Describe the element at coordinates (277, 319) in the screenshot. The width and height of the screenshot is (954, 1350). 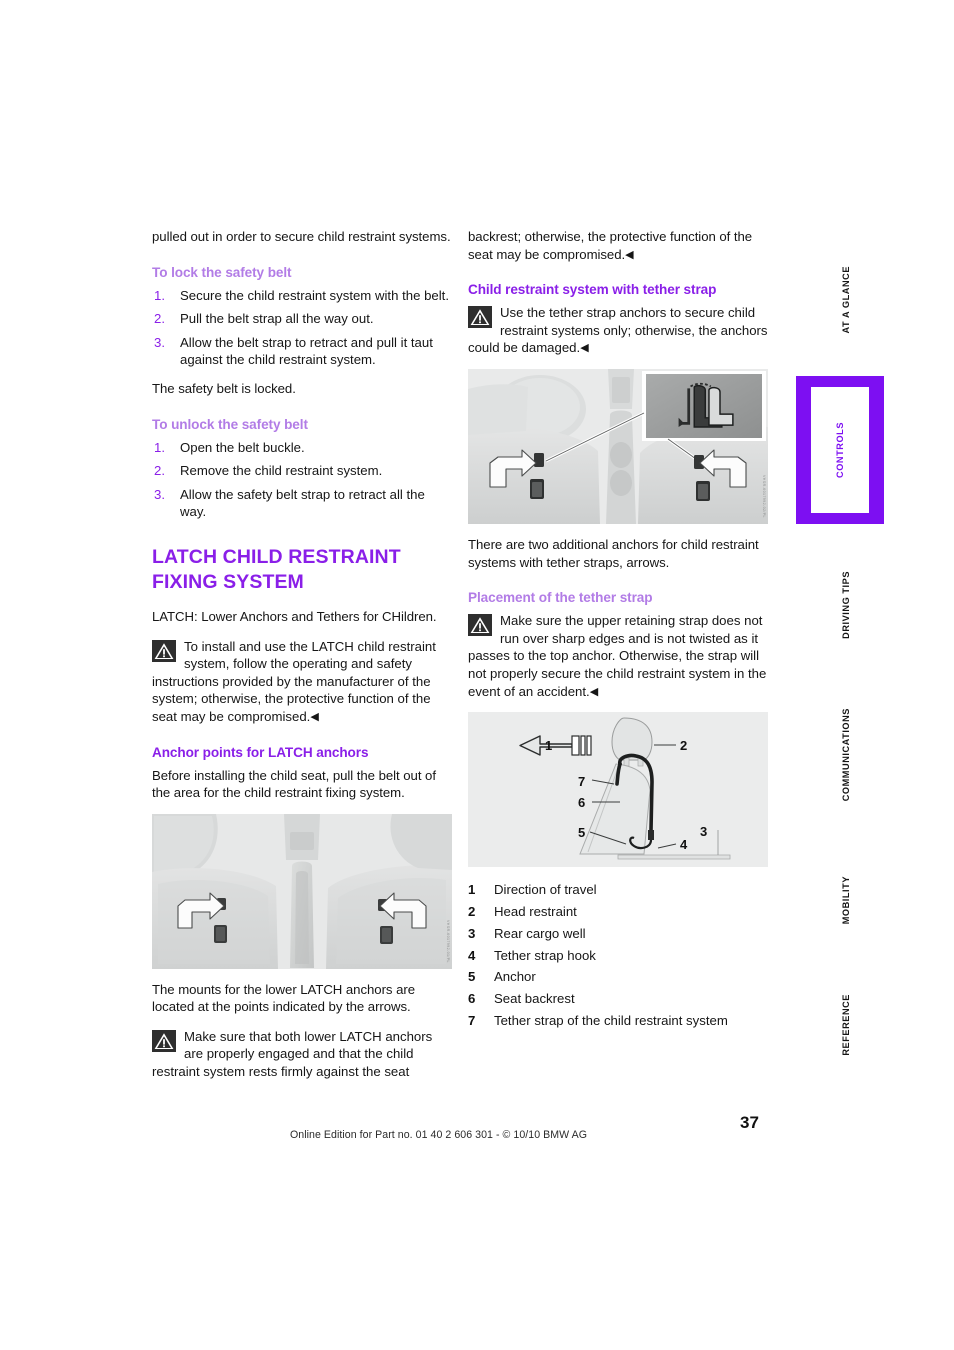
I see `step-text: Pull the belt strap all the way out.` at that location.